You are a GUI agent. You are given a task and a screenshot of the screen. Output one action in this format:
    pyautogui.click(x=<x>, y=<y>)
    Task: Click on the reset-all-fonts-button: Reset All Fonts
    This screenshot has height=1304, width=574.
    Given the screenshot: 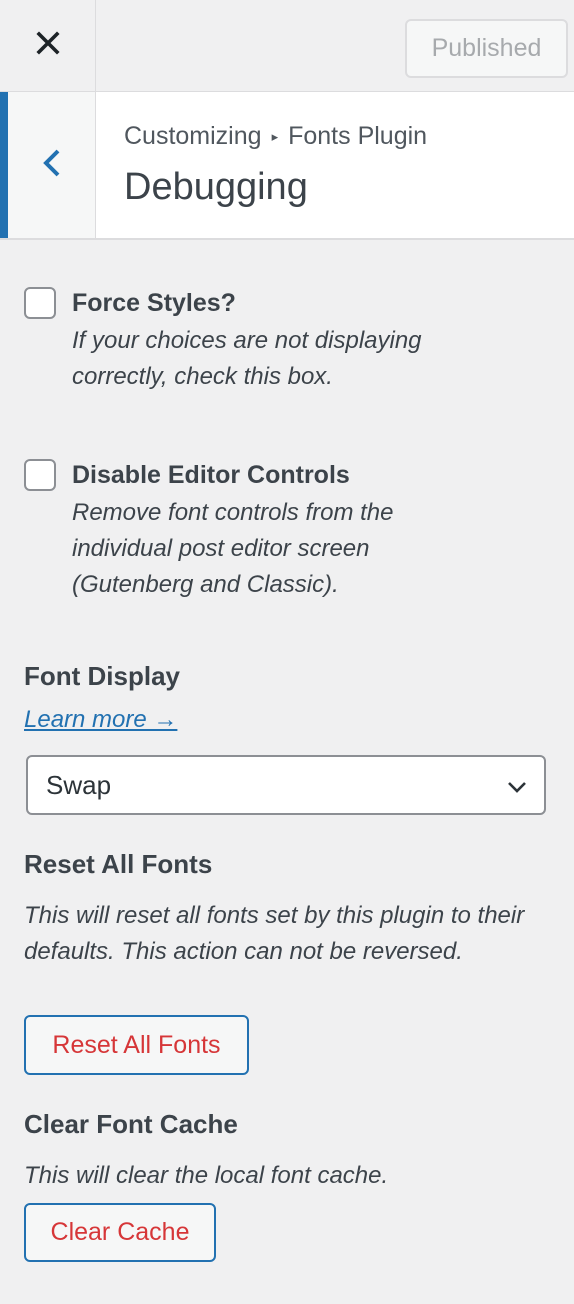 What is the action you would take?
    pyautogui.click(x=136, y=1045)
    